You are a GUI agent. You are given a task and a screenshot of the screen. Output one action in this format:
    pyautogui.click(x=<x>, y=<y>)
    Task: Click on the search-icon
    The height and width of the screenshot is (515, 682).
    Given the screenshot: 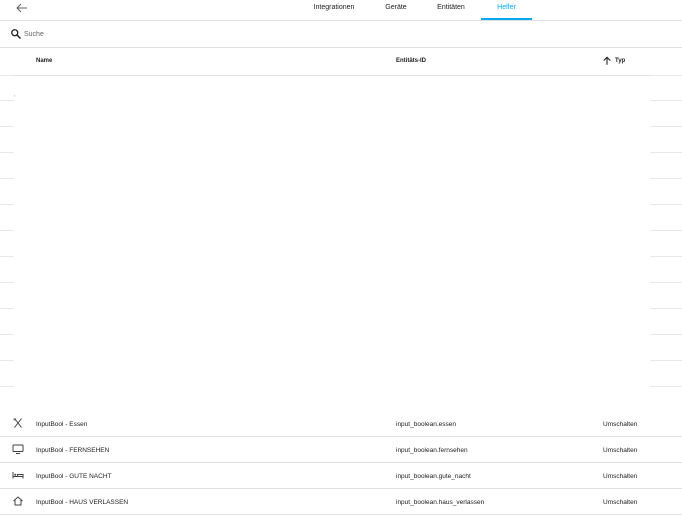 What is the action you would take?
    pyautogui.click(x=16, y=34)
    